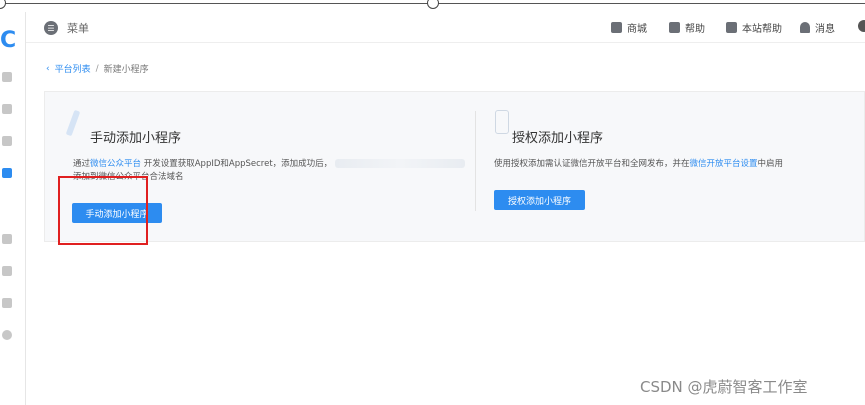 The width and height of the screenshot is (865, 405). Describe the element at coordinates (7, 141) in the screenshot. I see `box-icon` at that location.